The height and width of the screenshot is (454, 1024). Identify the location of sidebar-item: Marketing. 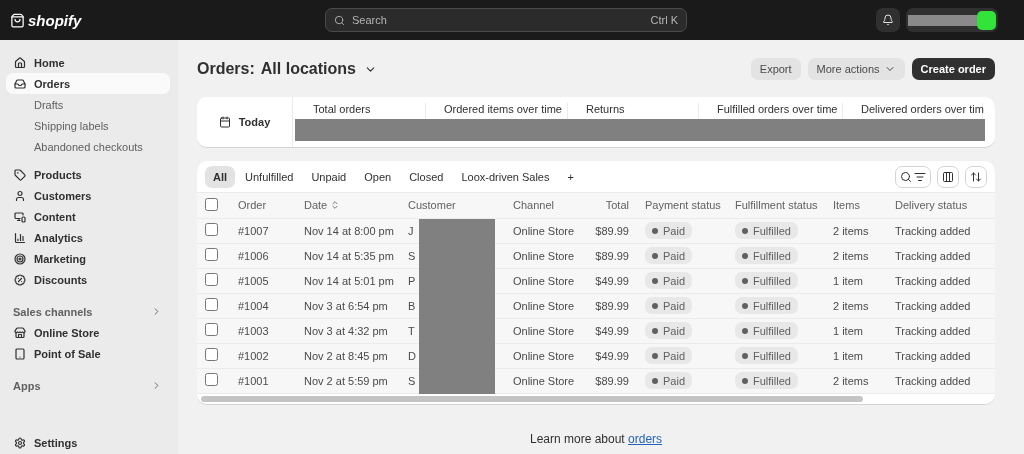
(88, 258).